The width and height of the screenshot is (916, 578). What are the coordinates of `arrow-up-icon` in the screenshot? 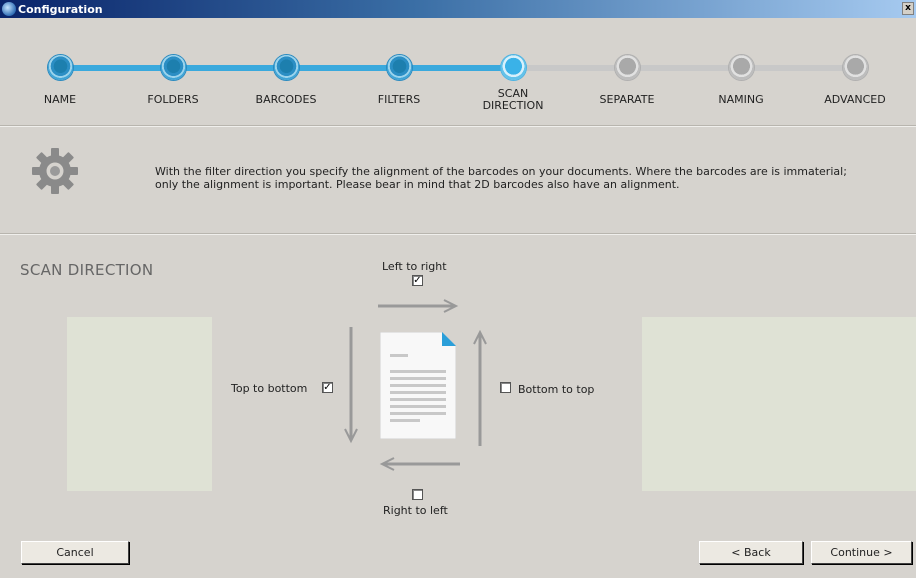 It's located at (480, 388).